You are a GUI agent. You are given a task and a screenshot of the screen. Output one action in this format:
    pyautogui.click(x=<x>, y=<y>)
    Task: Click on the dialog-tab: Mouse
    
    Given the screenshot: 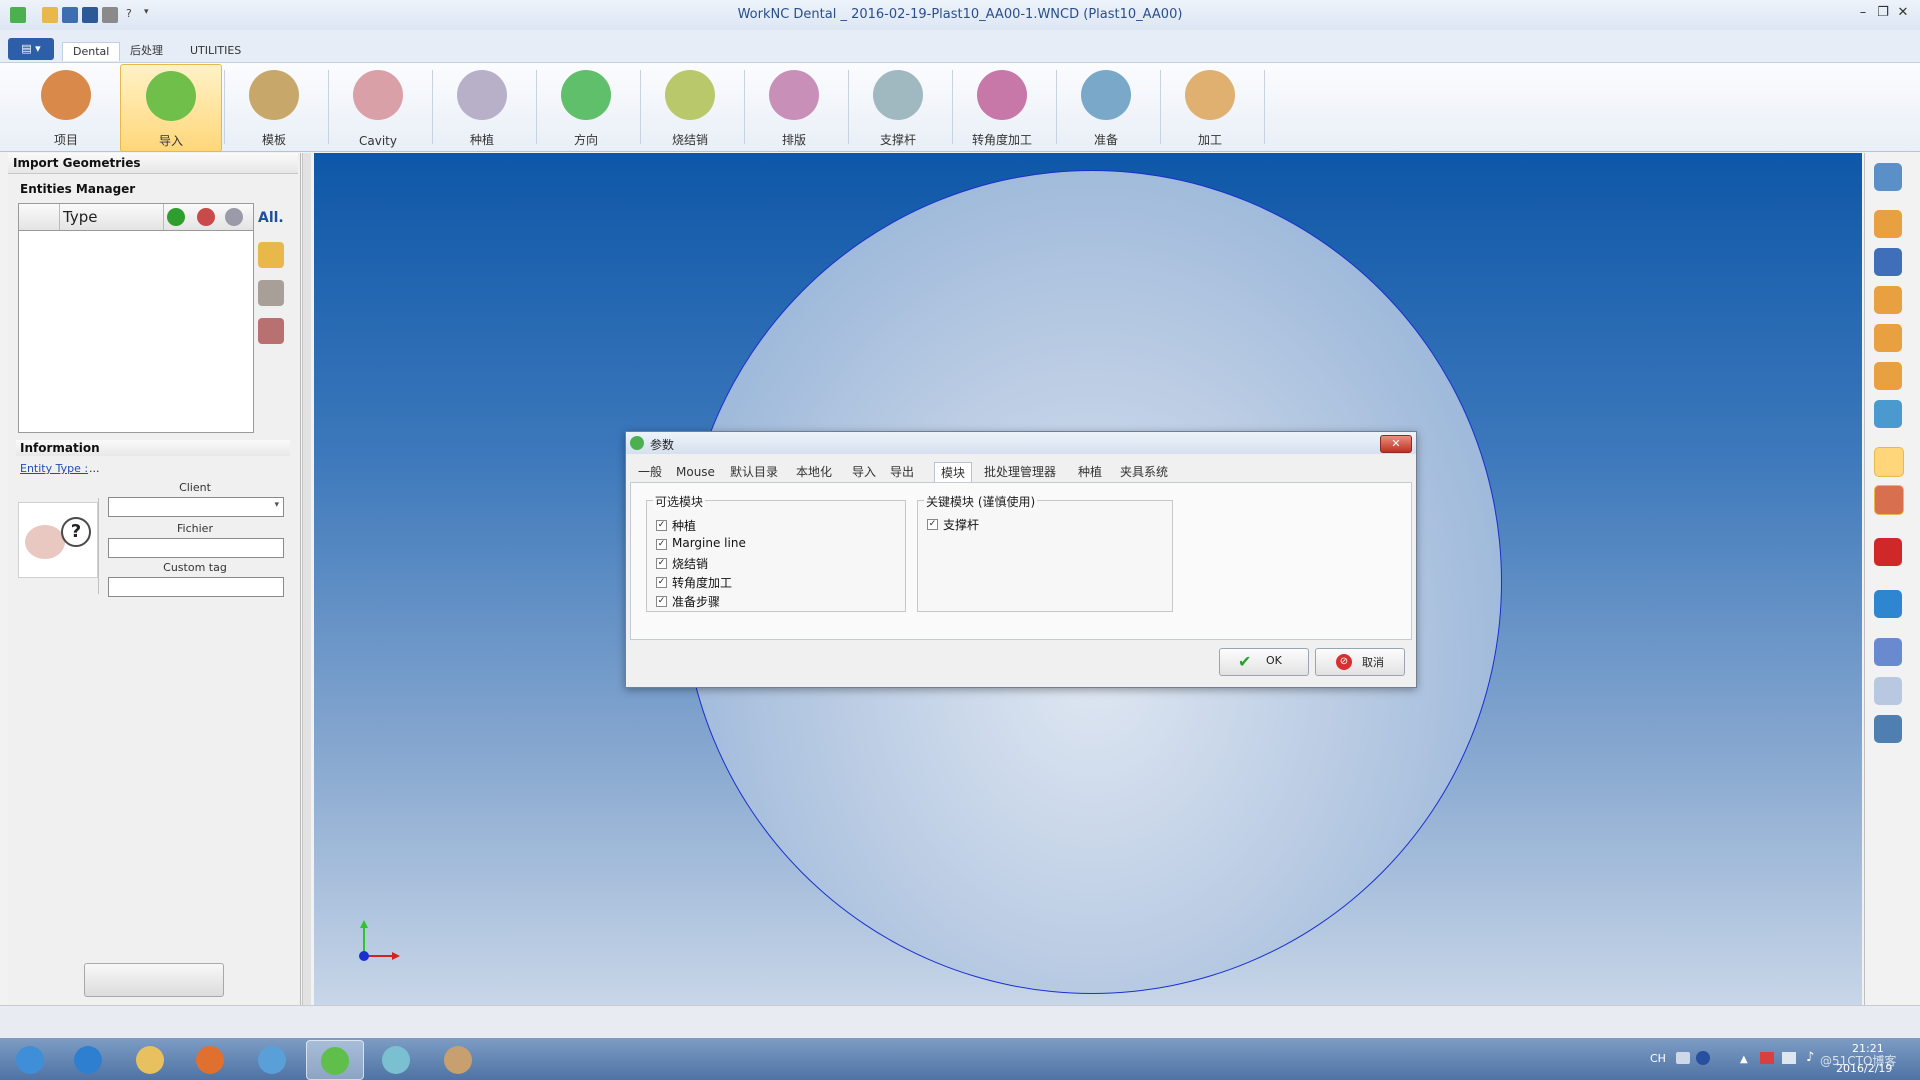 What is the action you would take?
    pyautogui.click(x=695, y=472)
    